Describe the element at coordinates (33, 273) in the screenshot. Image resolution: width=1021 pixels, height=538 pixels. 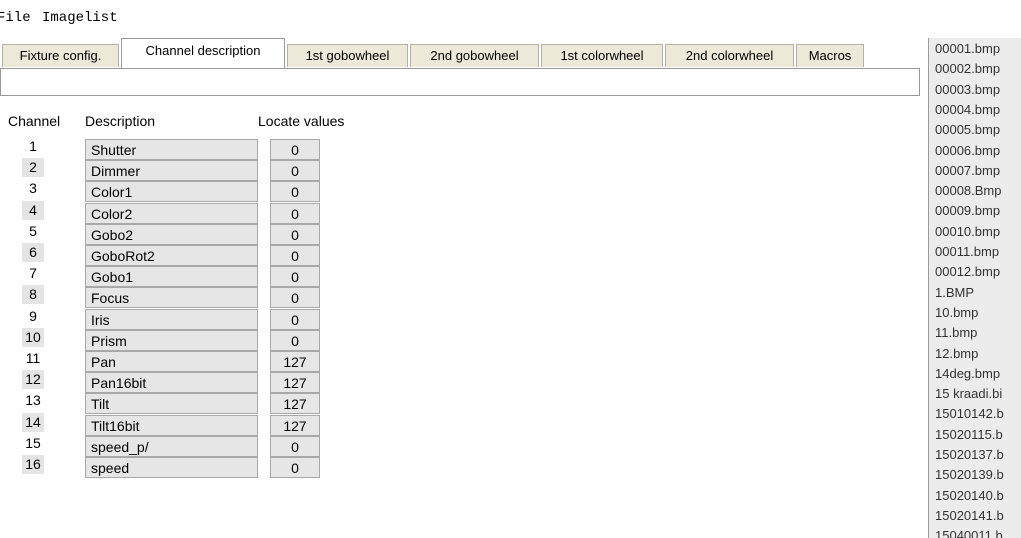
I see `channel-number: 7` at that location.